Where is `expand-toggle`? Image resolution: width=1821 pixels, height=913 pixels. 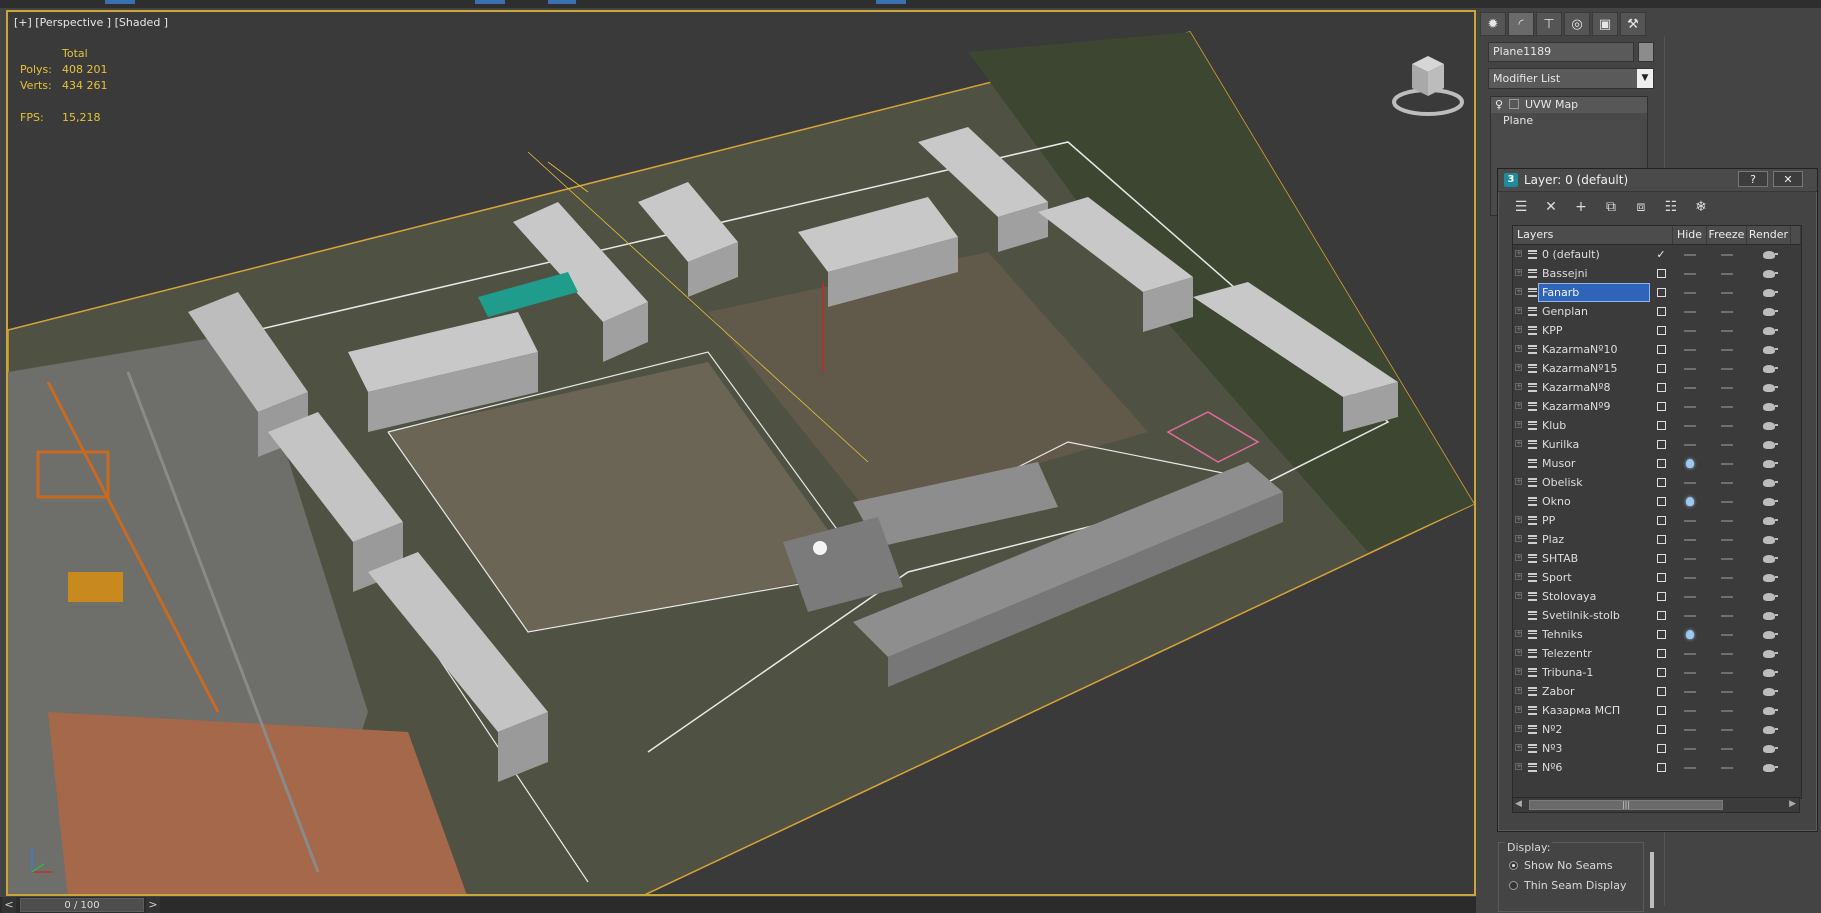 expand-toggle is located at coordinates (1519, 615).